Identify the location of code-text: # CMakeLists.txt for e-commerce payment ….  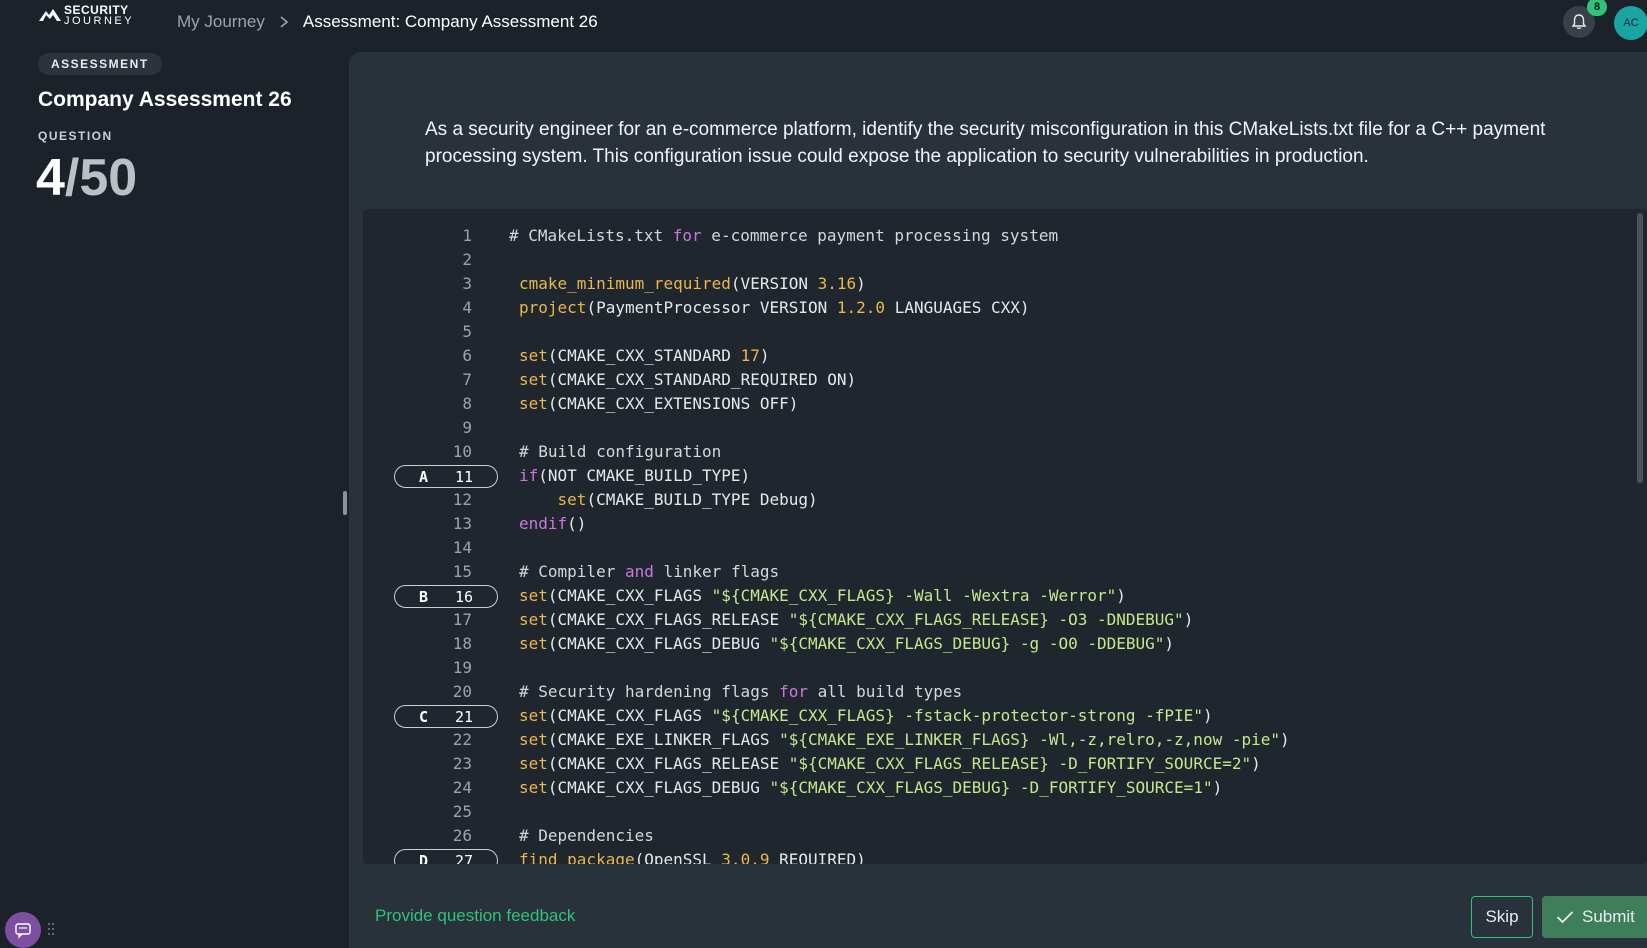
(783, 236).